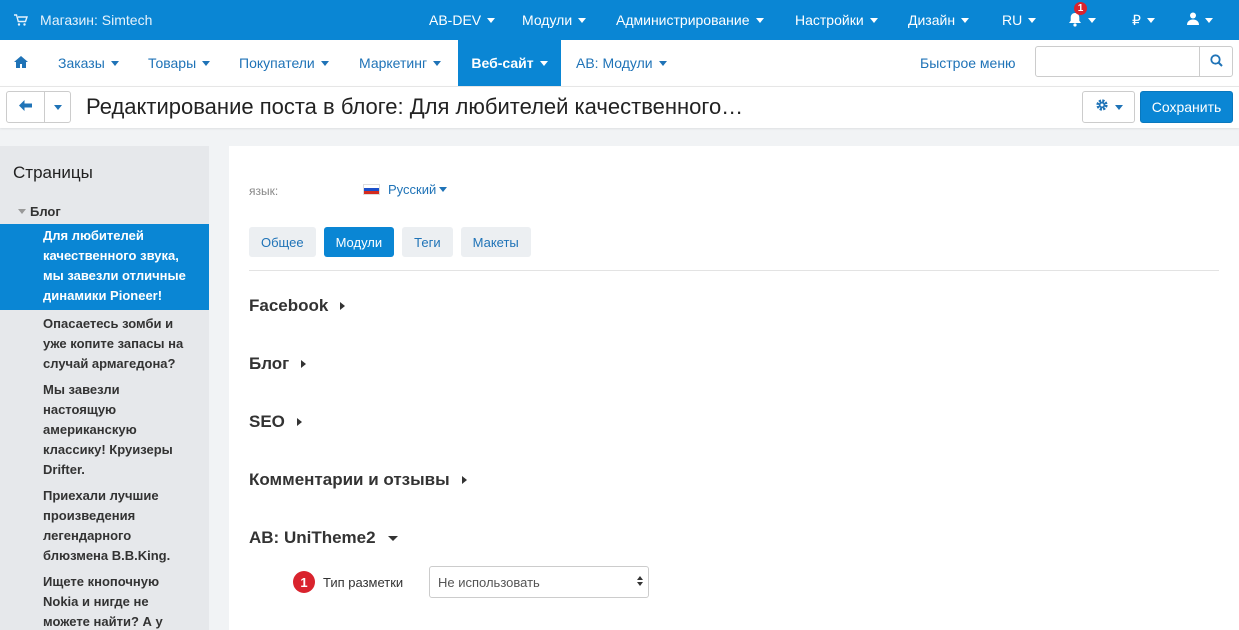 The image size is (1239, 630). Describe the element at coordinates (349, 479) in the screenshot. I see `section-comments-title: Комментарии и отзывы` at that location.